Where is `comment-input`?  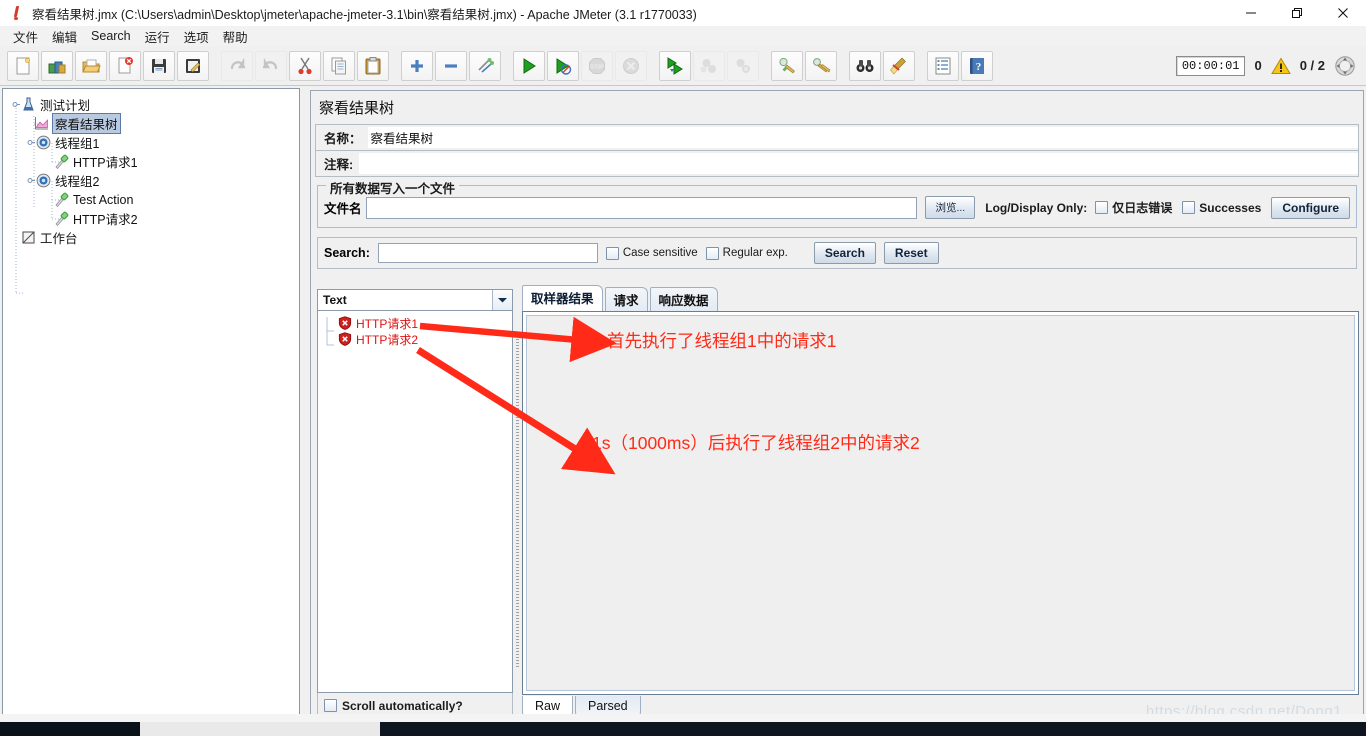
comment-input is located at coordinates (858, 163).